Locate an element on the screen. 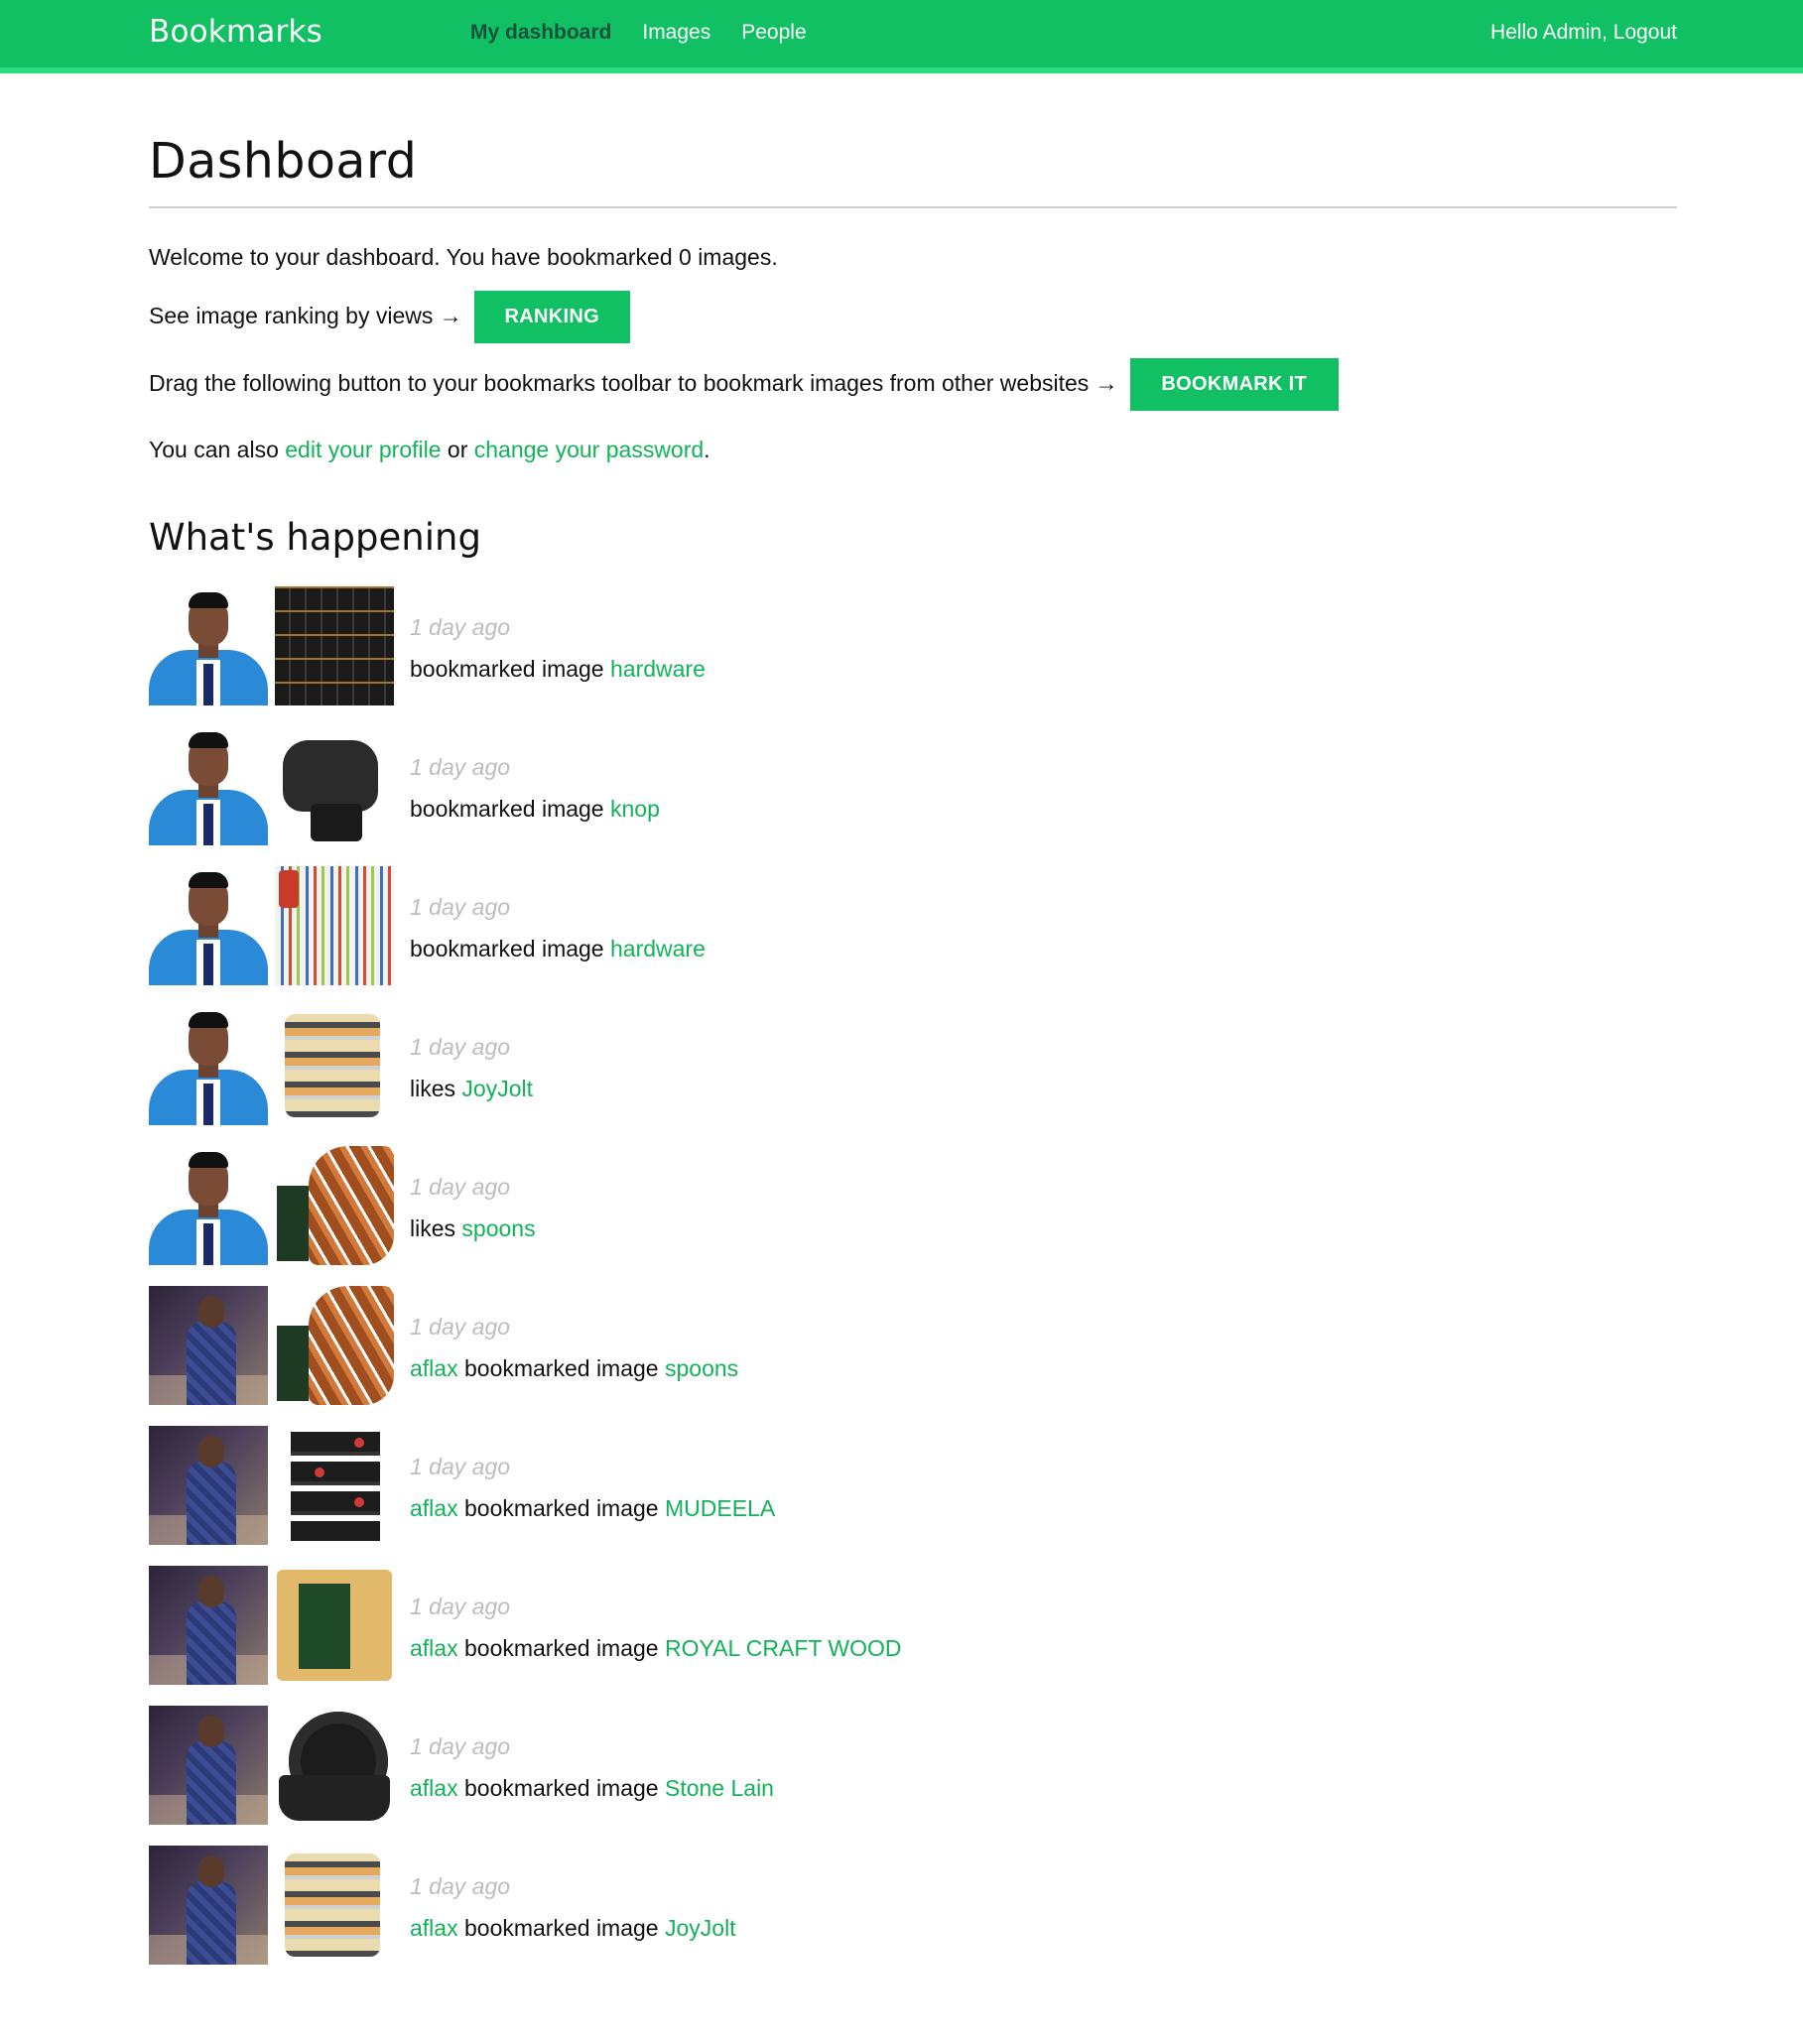  activity-text: likes JoyJolt is located at coordinates (471, 1089).